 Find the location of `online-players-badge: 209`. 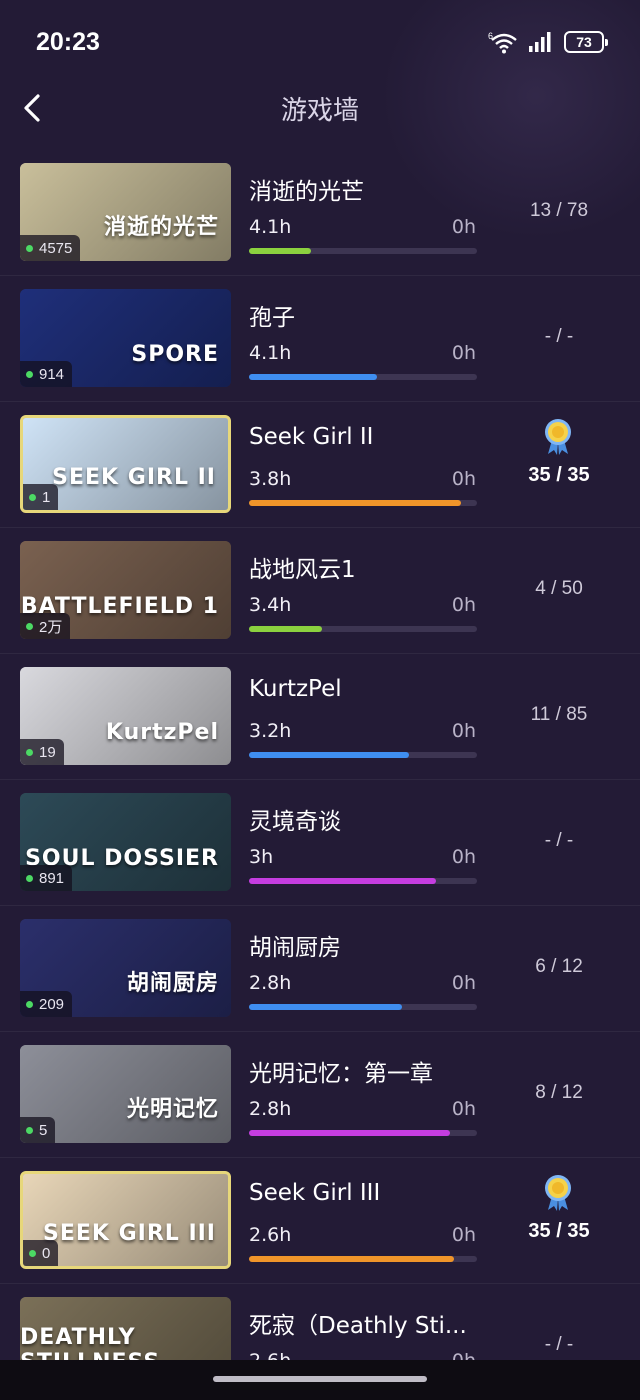

online-players-badge: 209 is located at coordinates (46, 1004).